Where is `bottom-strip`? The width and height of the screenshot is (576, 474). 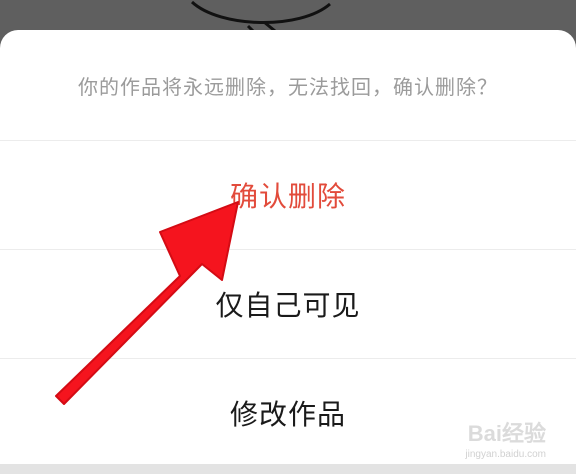
bottom-strip is located at coordinates (288, 469).